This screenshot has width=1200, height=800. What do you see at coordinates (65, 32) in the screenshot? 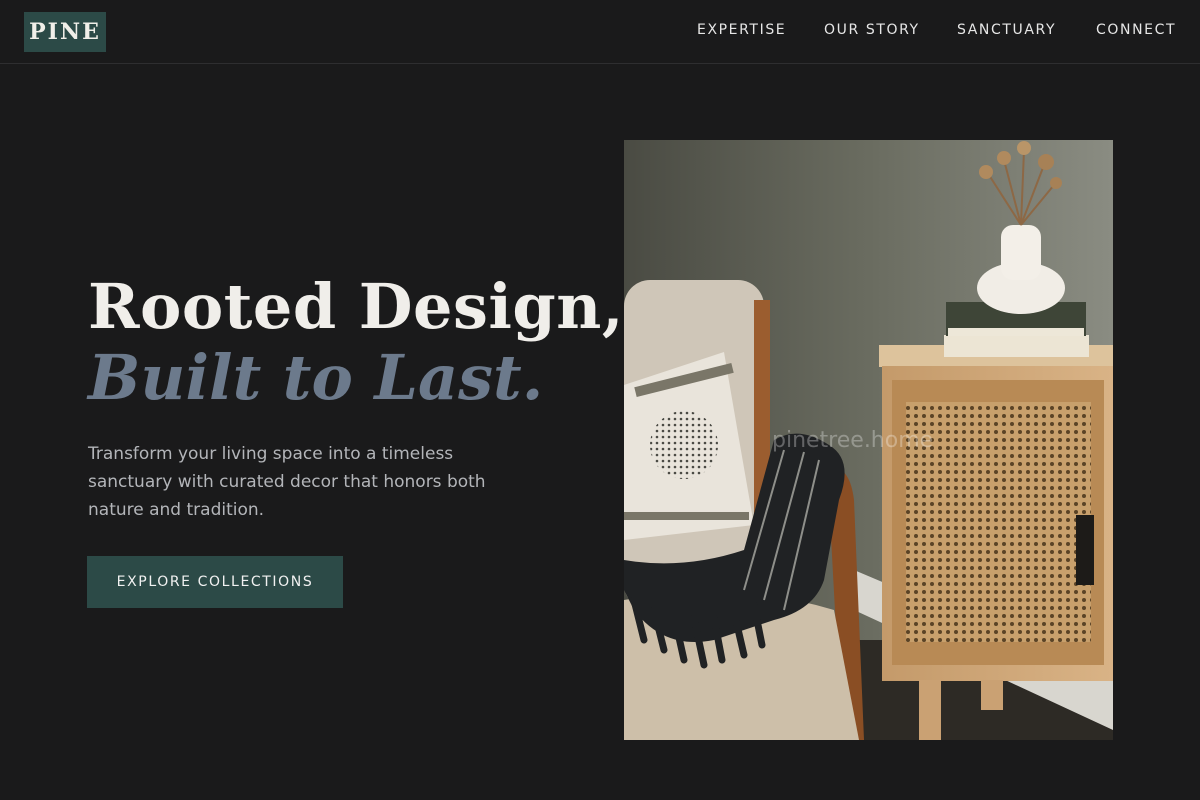
I see `logo: PINE` at bounding box center [65, 32].